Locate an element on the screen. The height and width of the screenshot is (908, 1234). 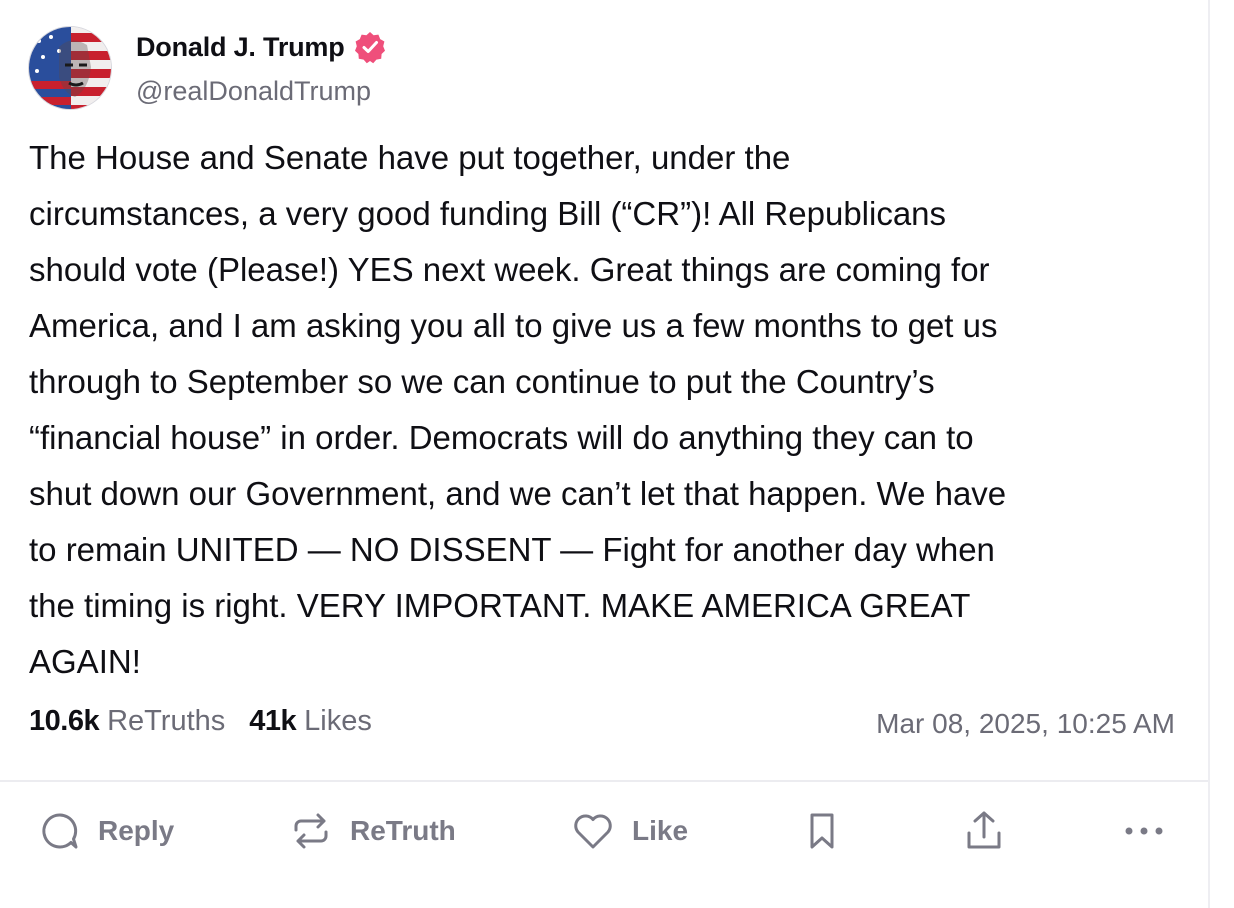
divider is located at coordinates (604, 781).